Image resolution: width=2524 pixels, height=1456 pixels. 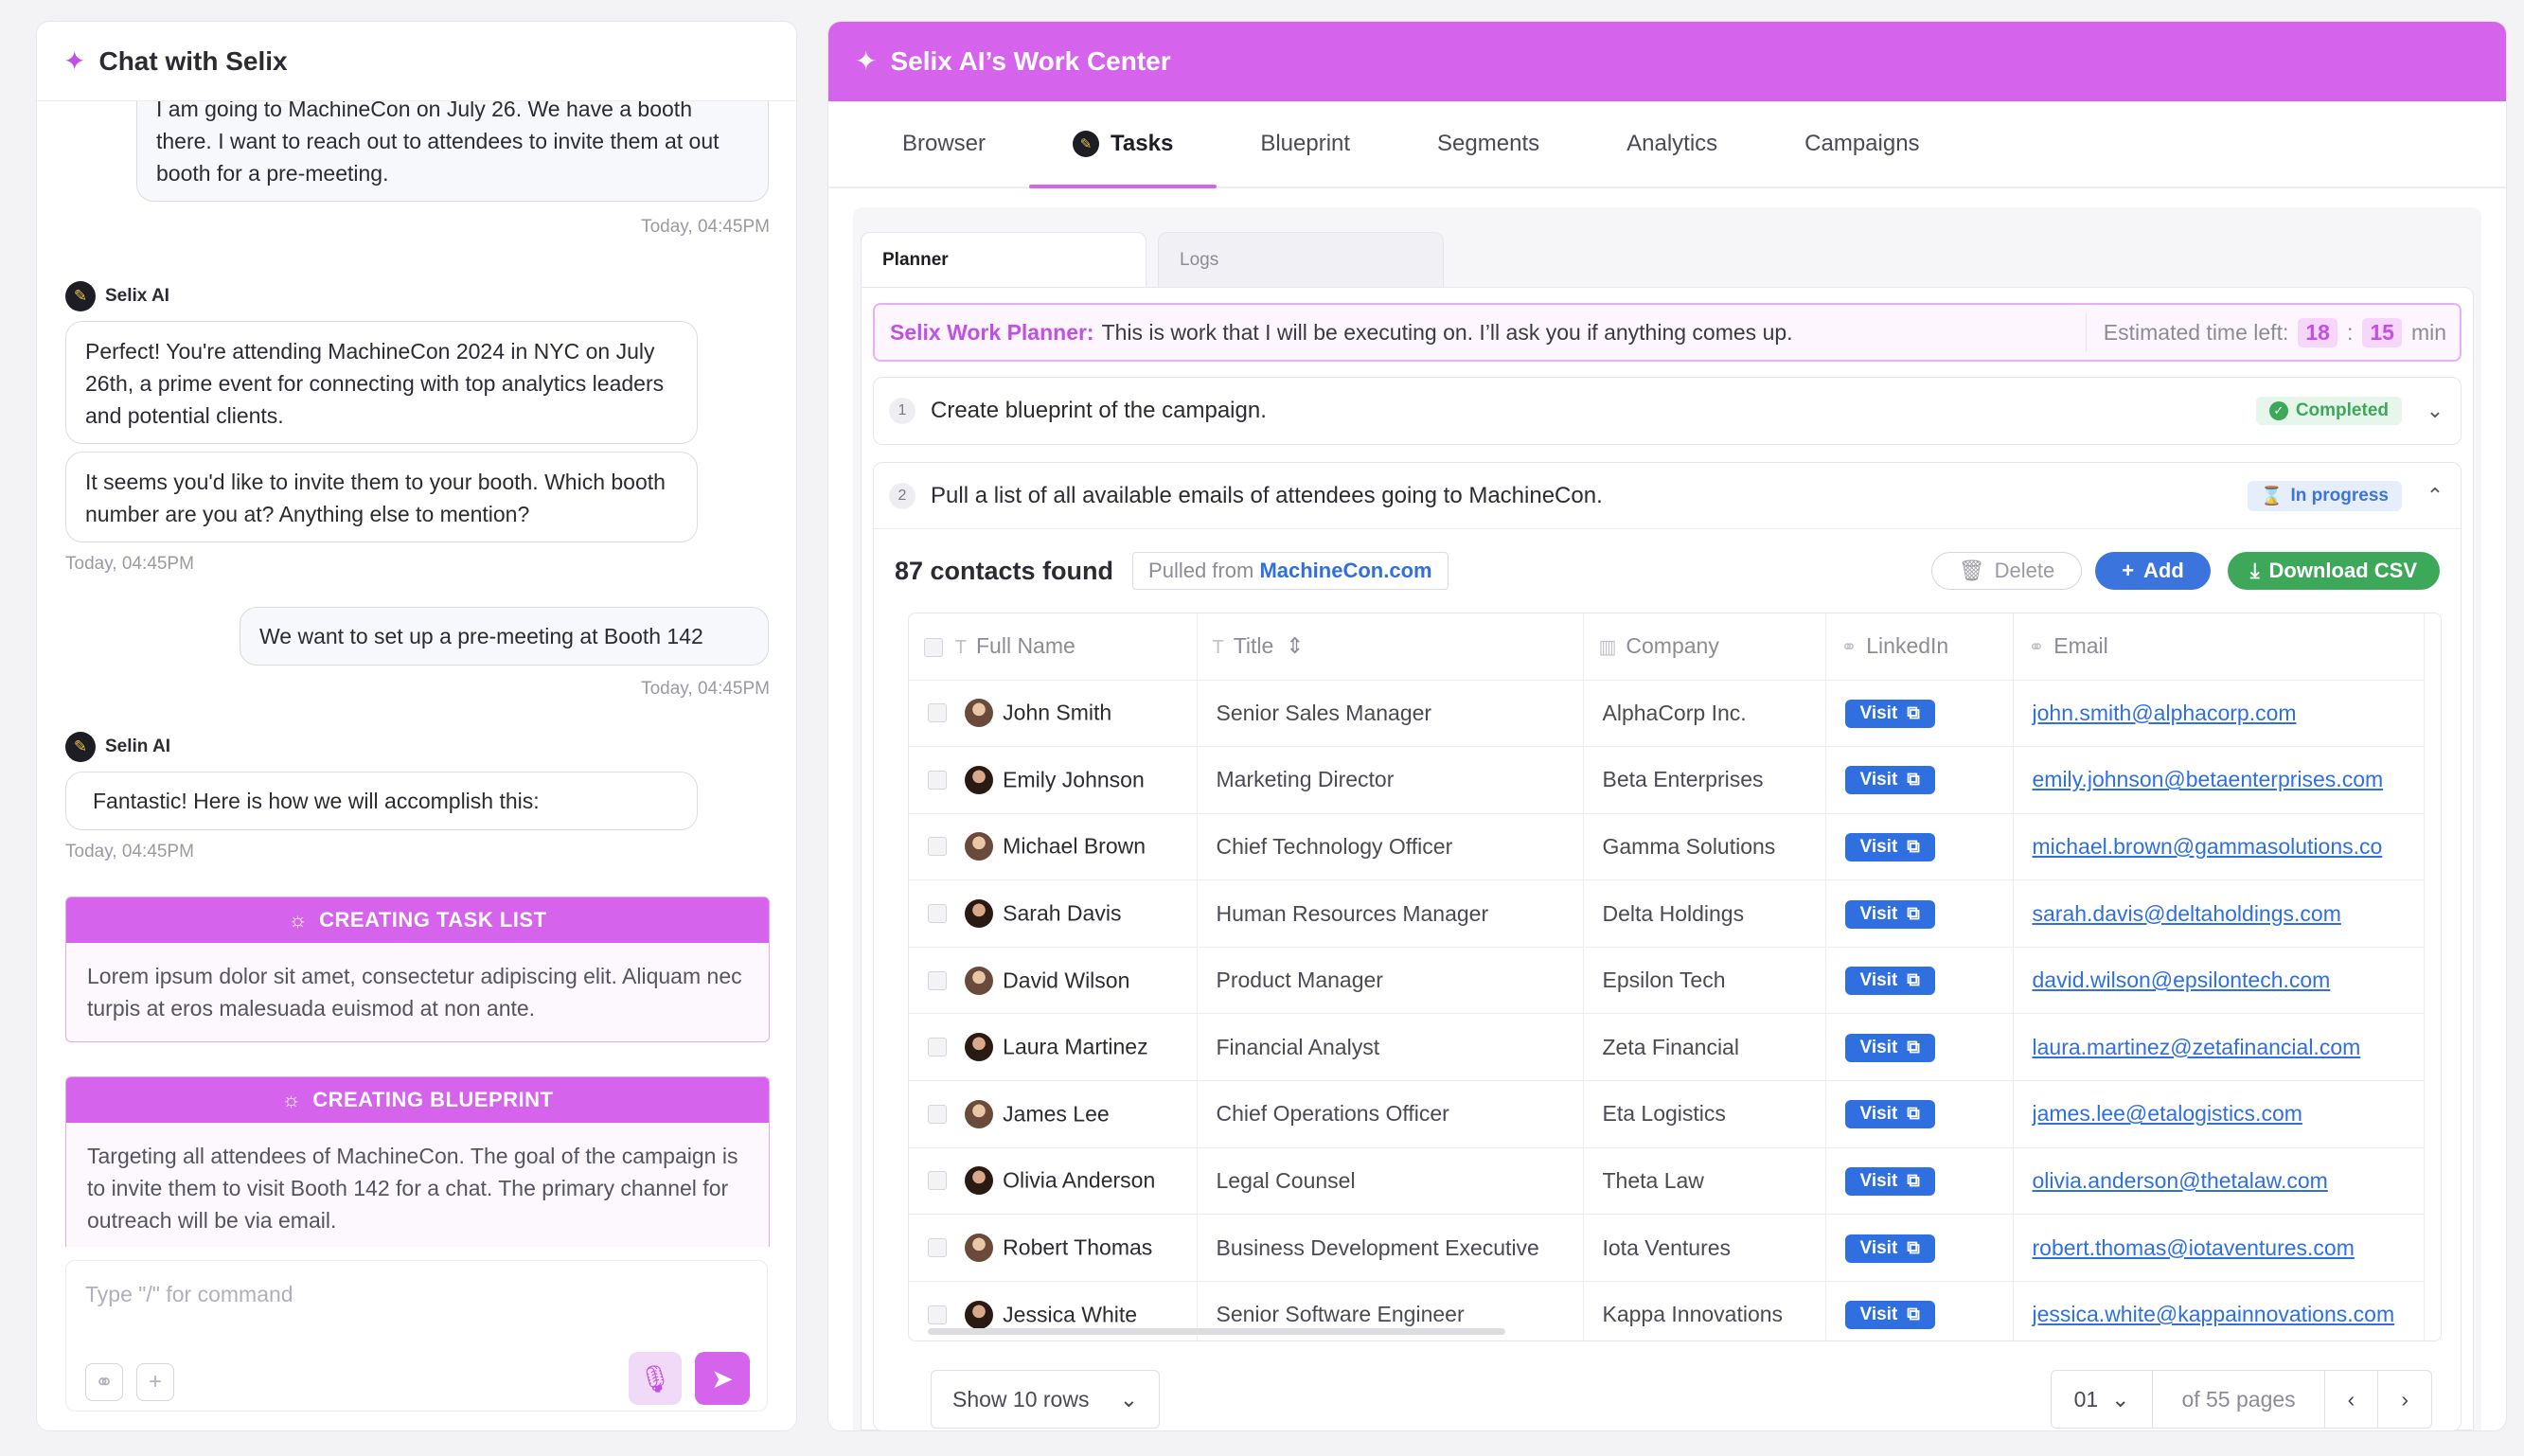 I want to click on eta-label: Estimated time left:, so click(x=2196, y=332).